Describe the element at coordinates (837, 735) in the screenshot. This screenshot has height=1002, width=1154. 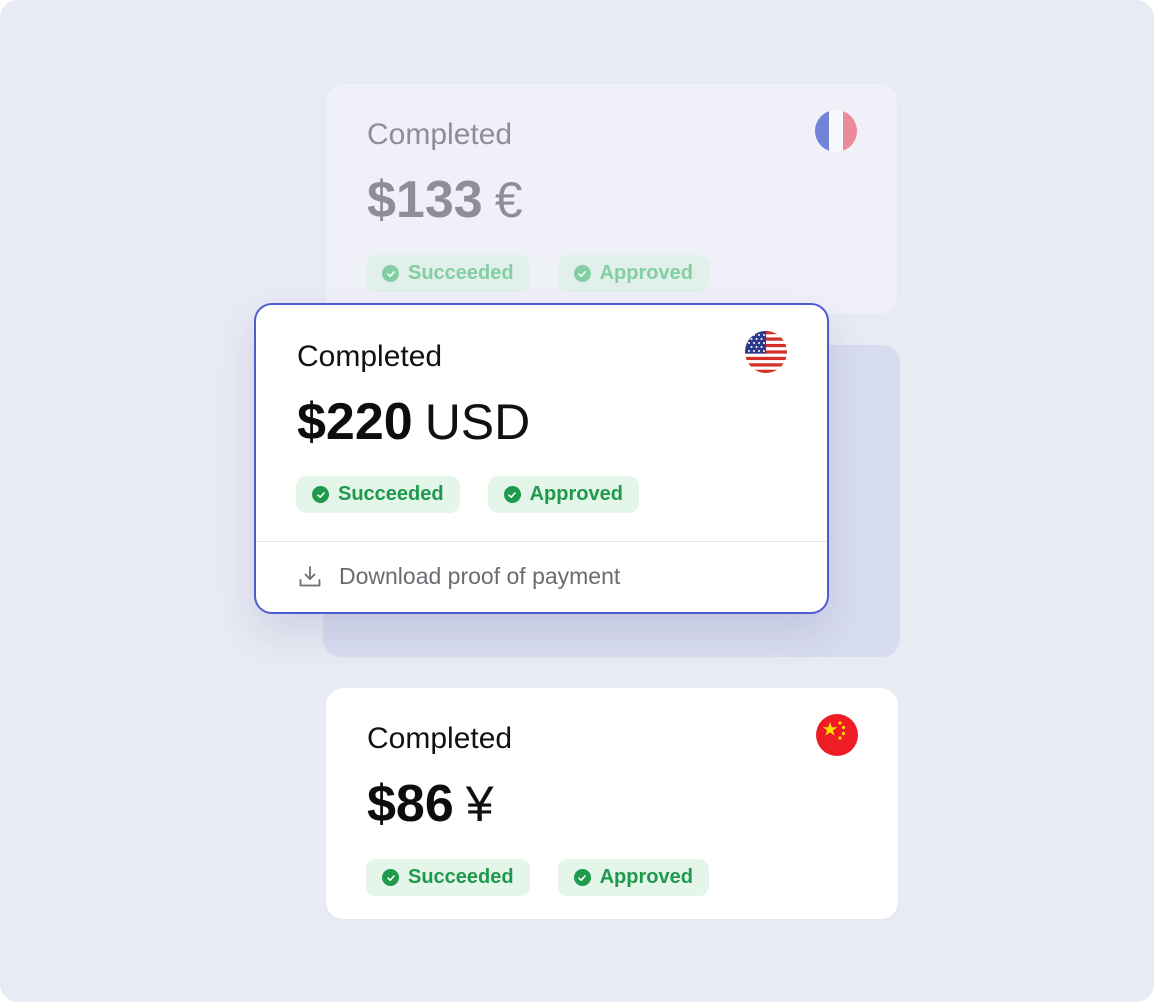
I see `china-flag-icon` at that location.